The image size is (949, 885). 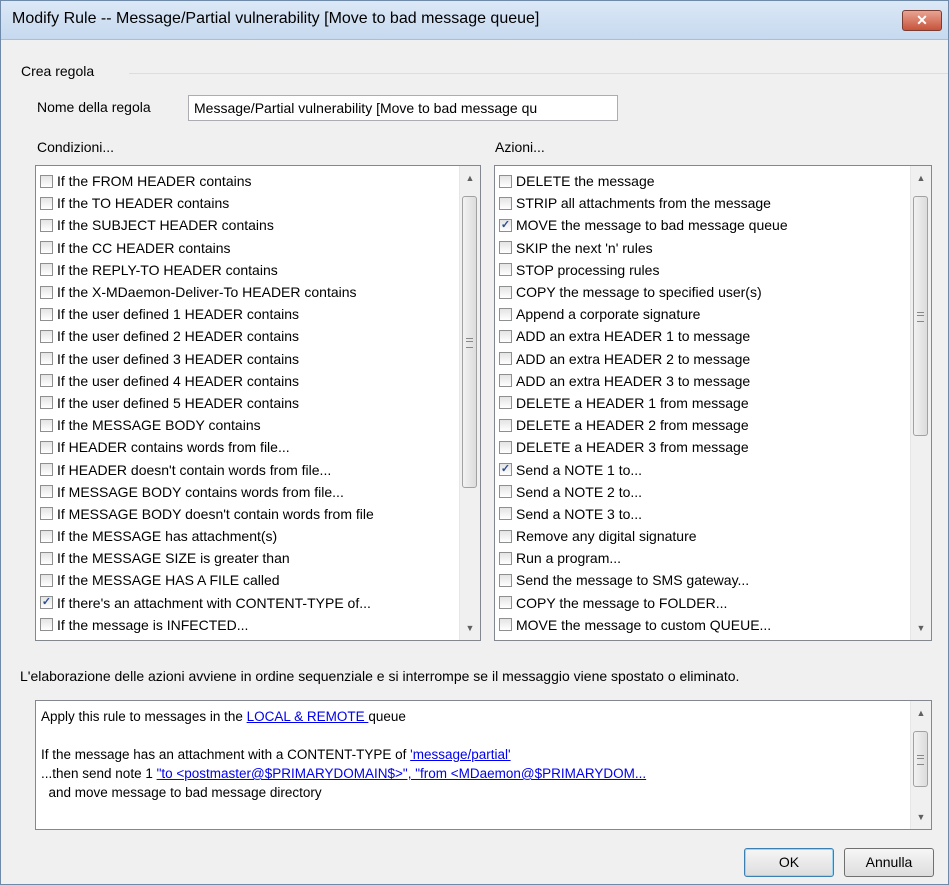 I want to click on list-item: If the REPLY-TO HEADER contains, so click(x=249, y=270).